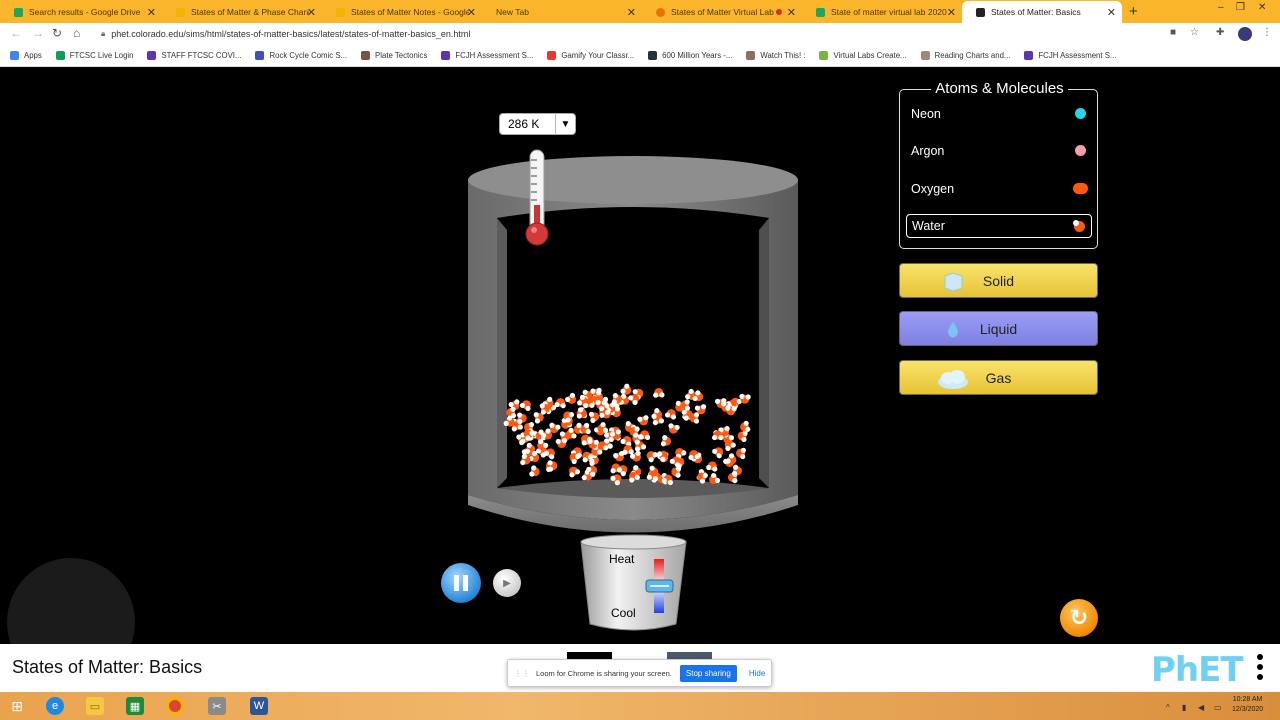 This screenshot has width=1280, height=720. Describe the element at coordinates (1080, 113) in the screenshot. I see `neon-atom-icon` at that location.